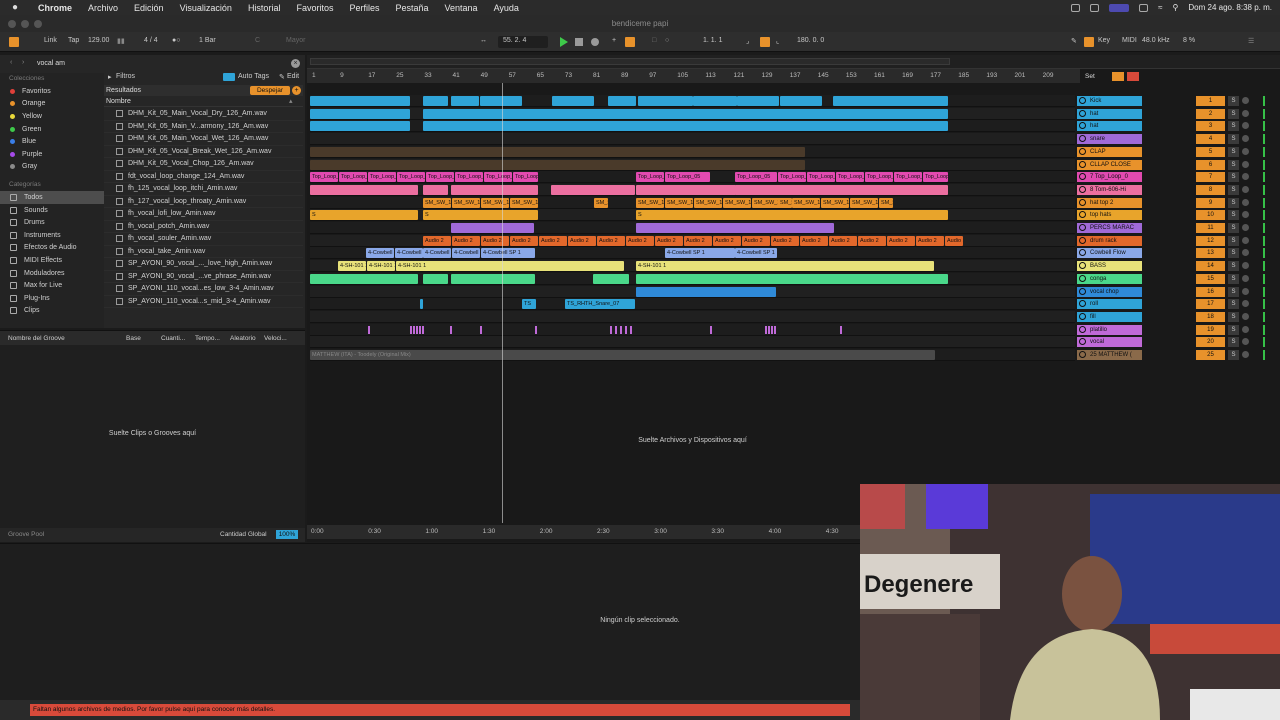 This screenshot has height=720, width=1280. I want to click on add-filter-icon: +, so click(296, 90).